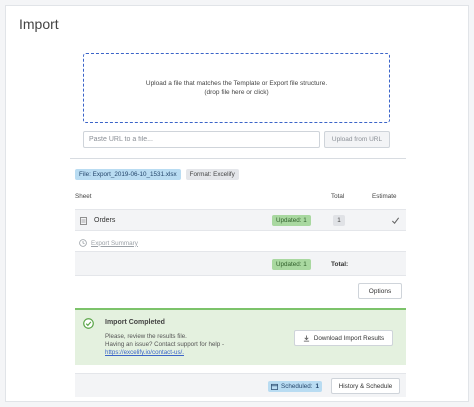 Image resolution: width=474 pixels, height=407 pixels. I want to click on sheet-name: Orders, so click(105, 220).